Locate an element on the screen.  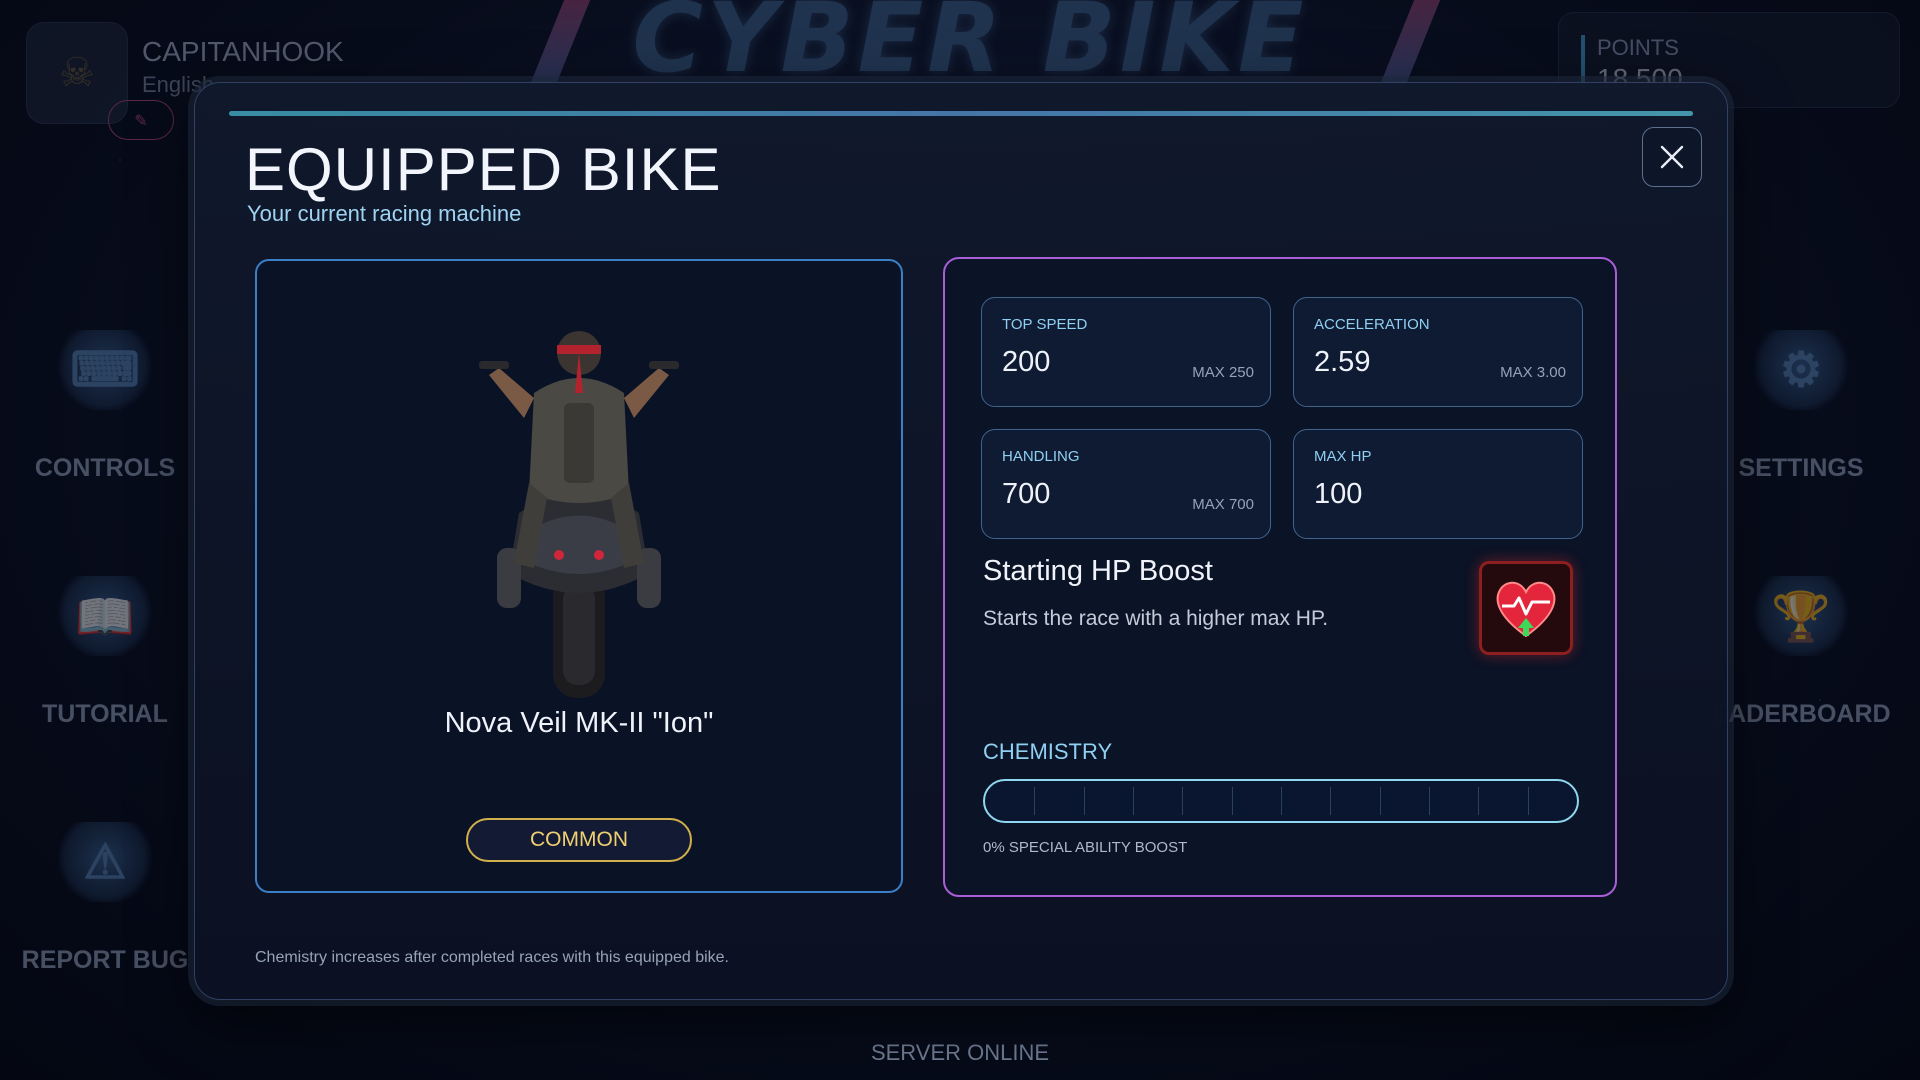
menu-report-bug: ⚠ REPORT BUG is located at coordinates (105, 898).